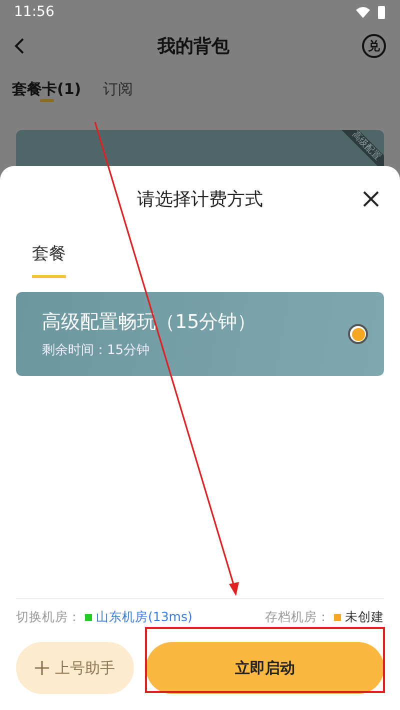  What do you see at coordinates (358, 334) in the screenshot?
I see `radio-button` at bounding box center [358, 334].